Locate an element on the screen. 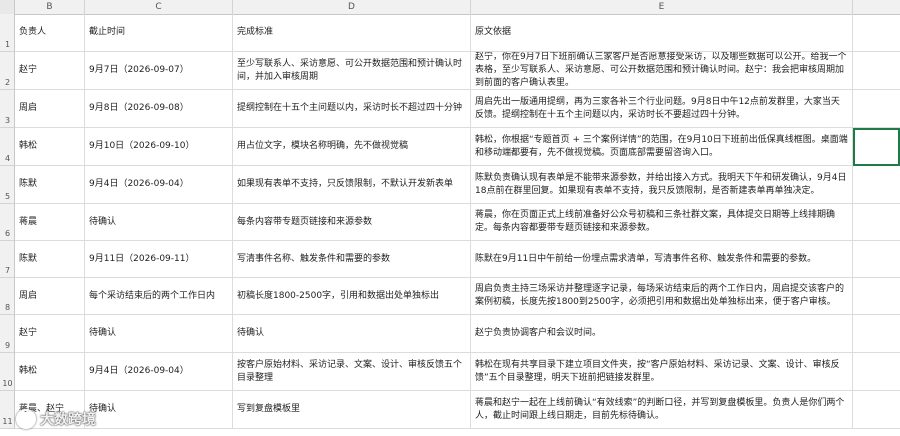  row-number-label: 1 is located at coordinates (7, 44).